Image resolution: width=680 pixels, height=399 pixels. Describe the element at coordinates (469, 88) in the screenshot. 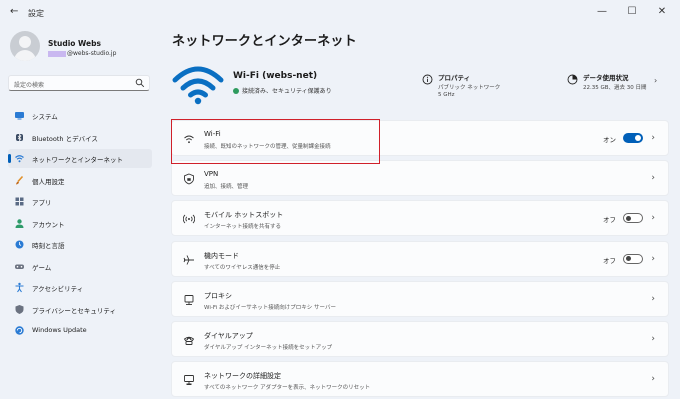

I see `properties-network-type: パブリック ネットワーク` at that location.